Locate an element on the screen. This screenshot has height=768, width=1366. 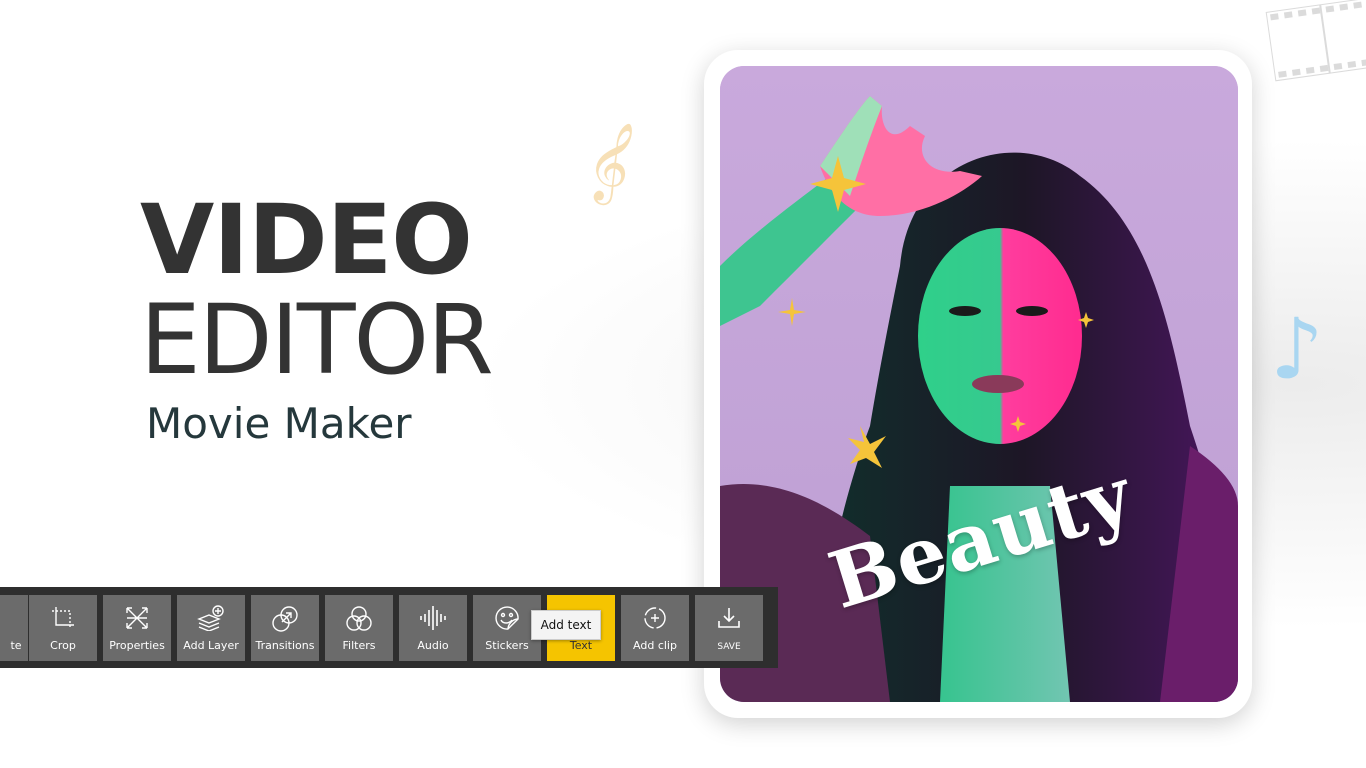
tool-add-layer-button: Add Layer is located at coordinates (211, 628).